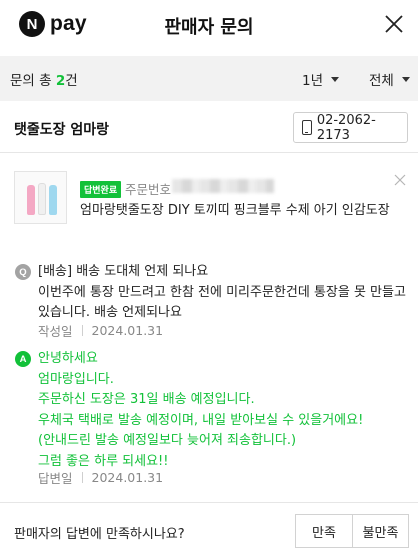 The height and width of the screenshot is (556, 418). What do you see at coordinates (146, 399) in the screenshot?
I see `answer-line: 주문하신 도장은 31일 배송 예정입니다.` at bounding box center [146, 399].